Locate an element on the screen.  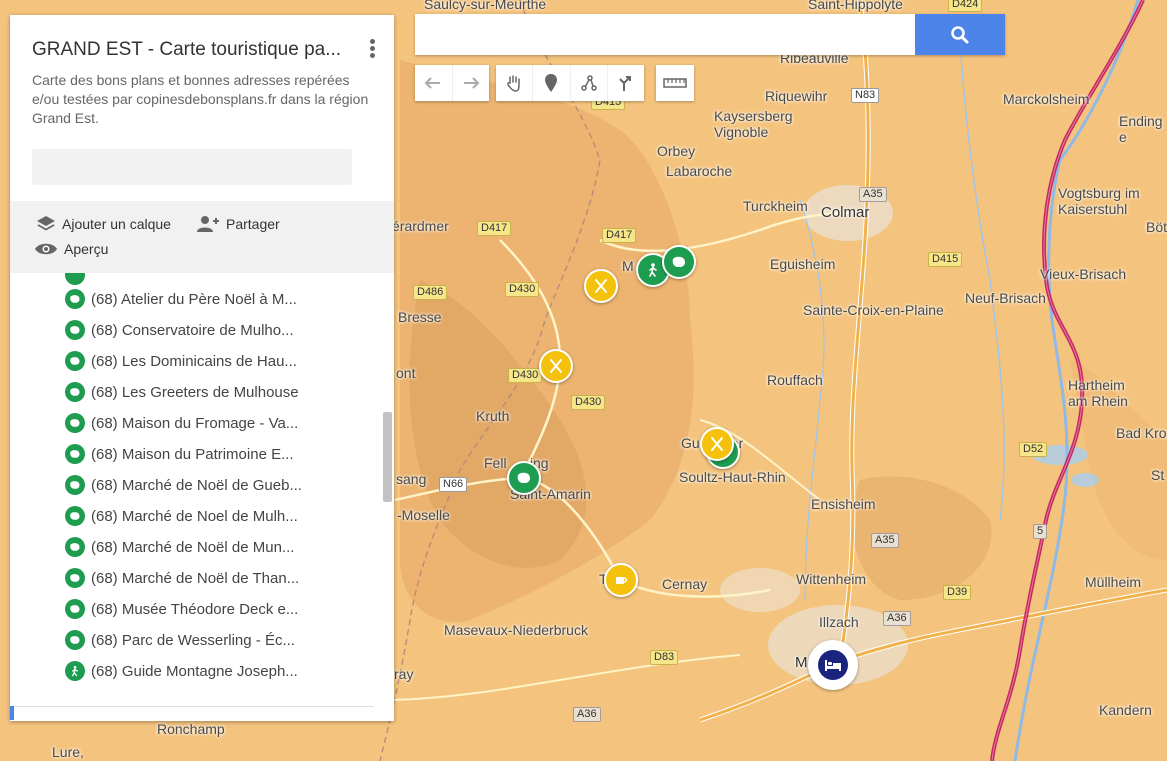
place-label: Ending e is located at coordinates (1141, 129).